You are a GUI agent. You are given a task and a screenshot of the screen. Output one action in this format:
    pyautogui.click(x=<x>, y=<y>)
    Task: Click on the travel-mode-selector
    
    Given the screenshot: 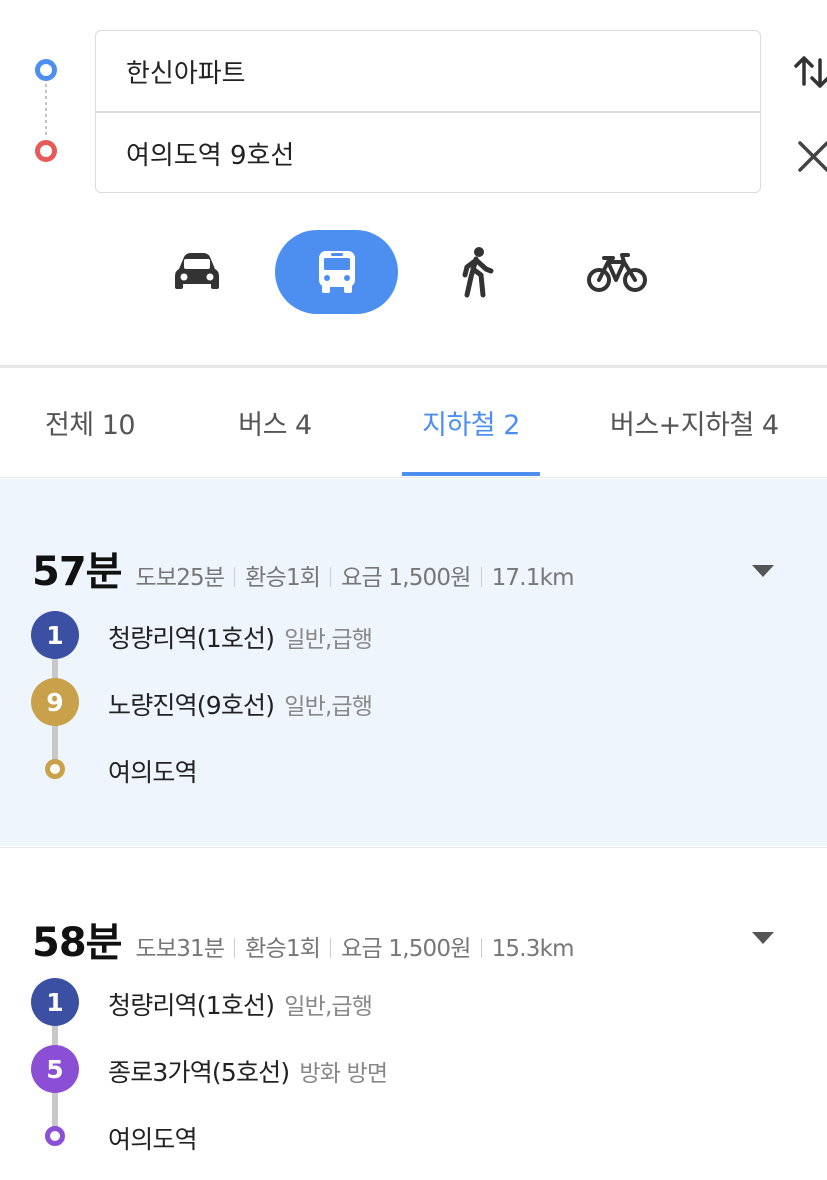 What is the action you would take?
    pyautogui.click(x=413, y=272)
    